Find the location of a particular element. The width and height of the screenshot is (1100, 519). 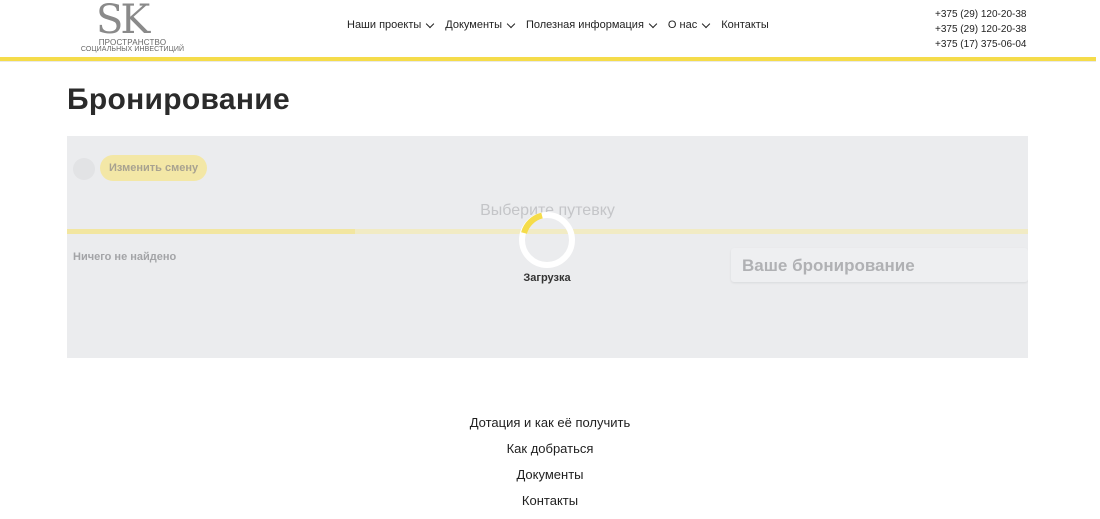

nav-item-label: Контакты is located at coordinates (745, 25).